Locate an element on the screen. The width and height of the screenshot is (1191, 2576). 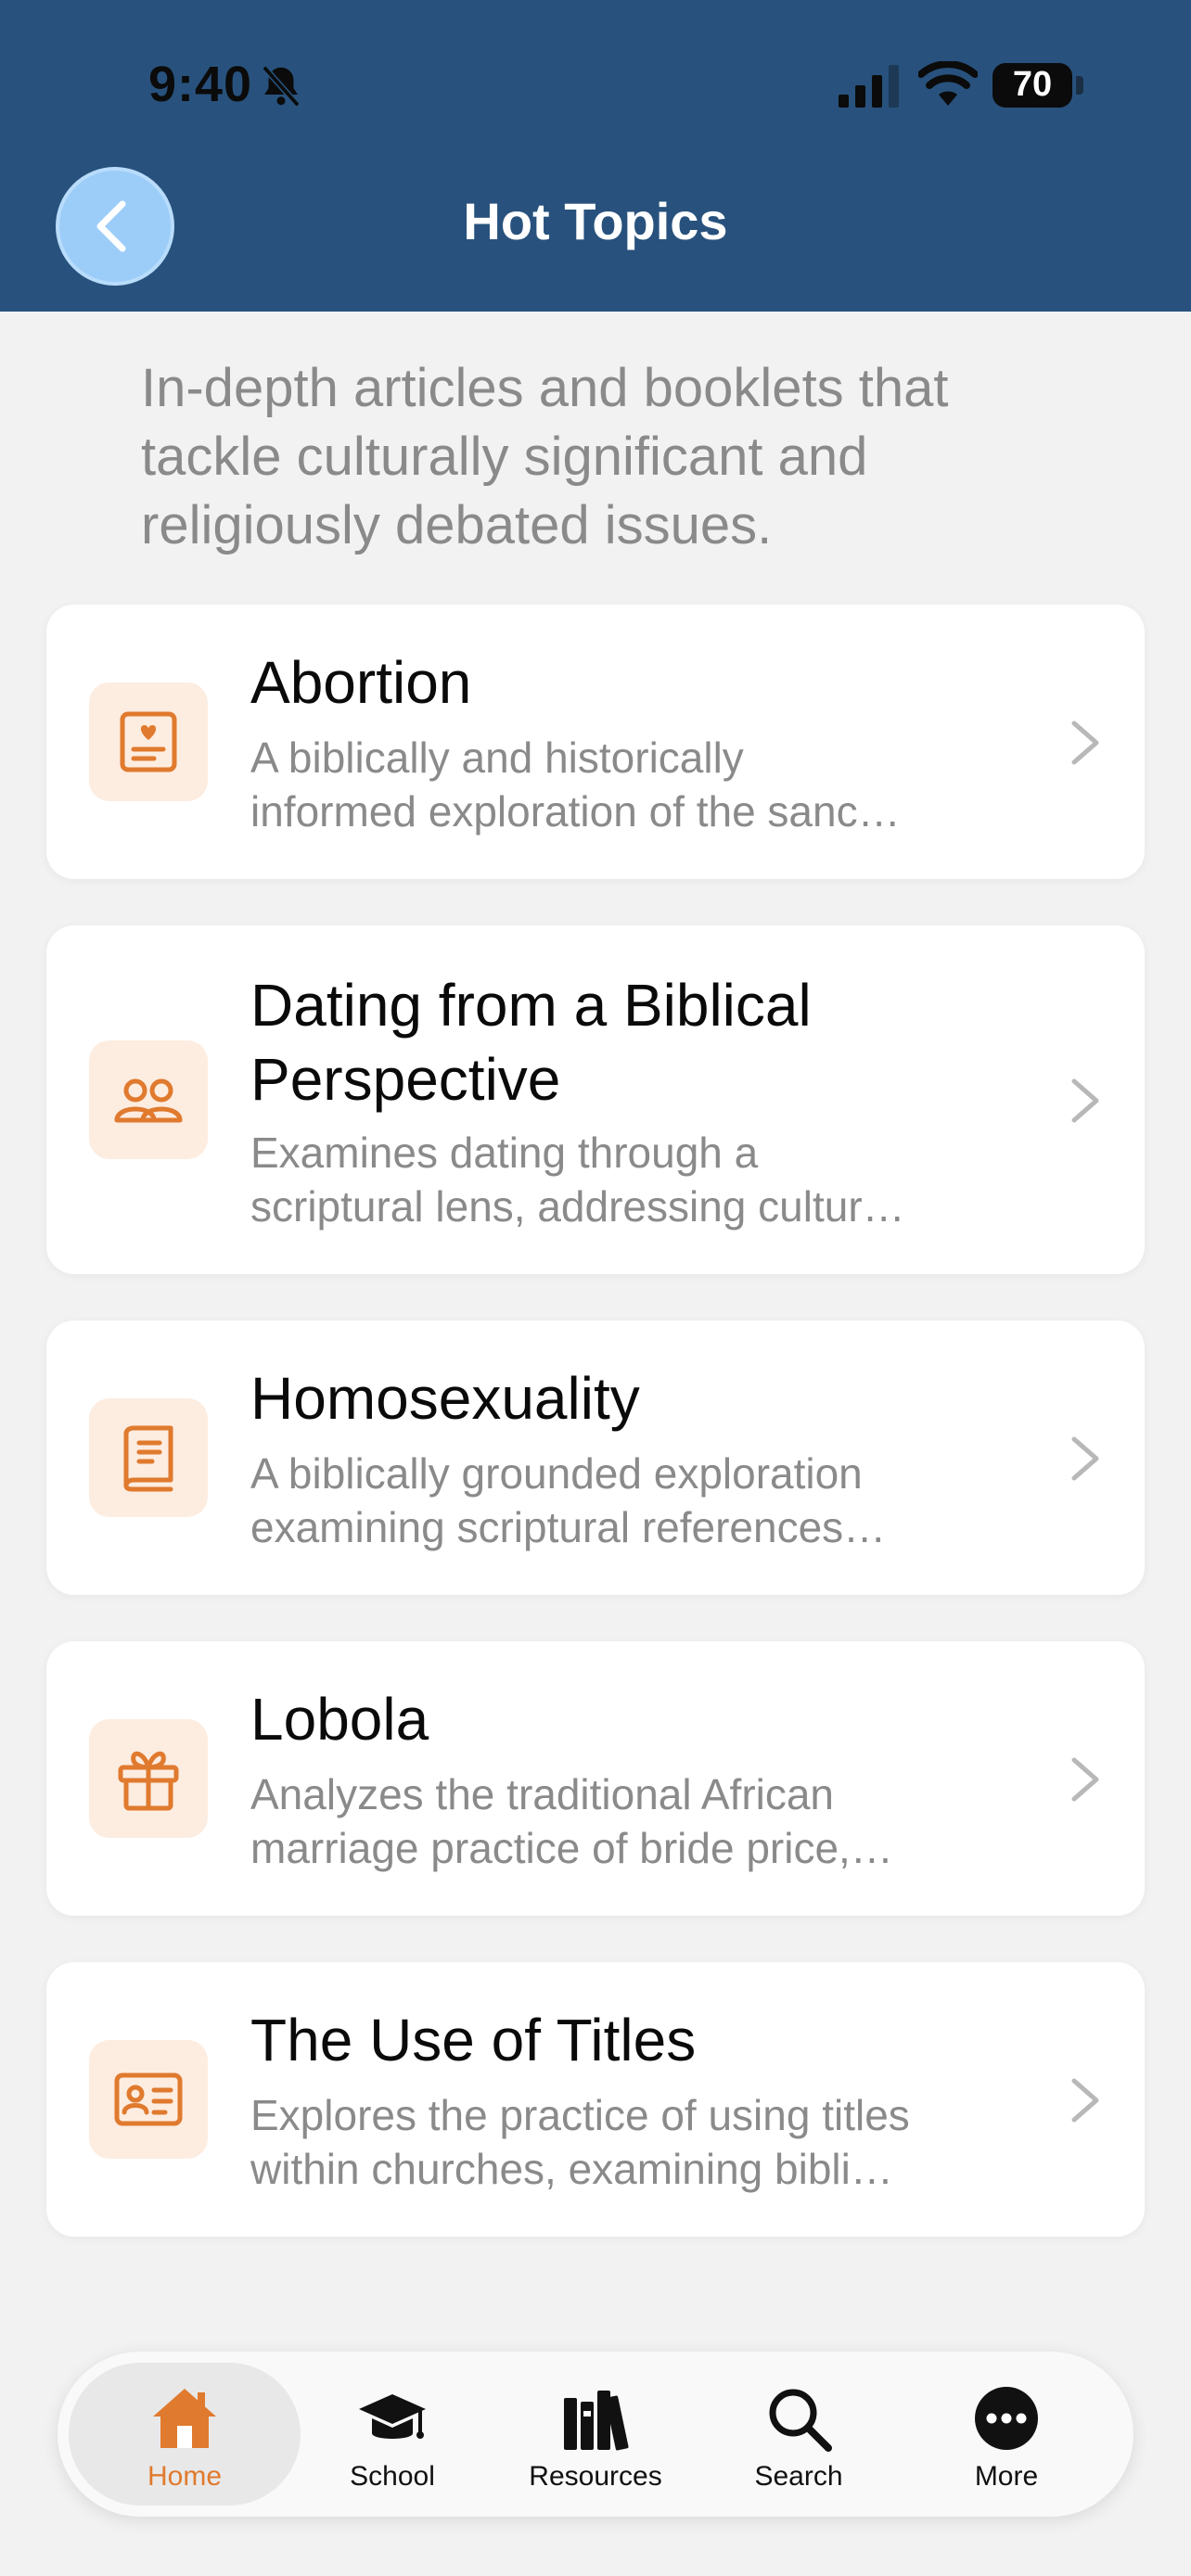
bottom-tab-bar: Home School Resources Search More is located at coordinates (595, 2434).